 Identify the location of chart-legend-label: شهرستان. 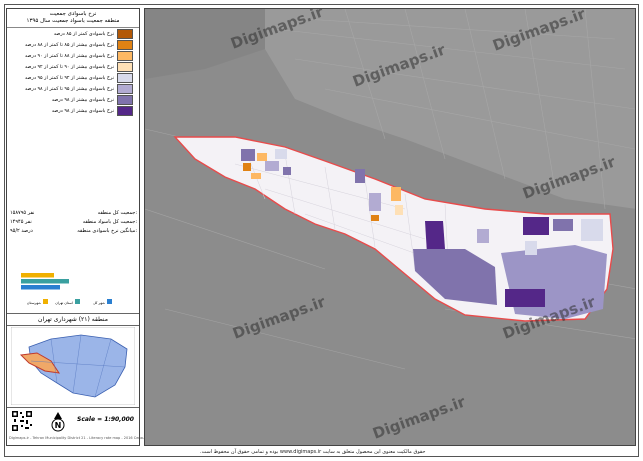
(34, 303).